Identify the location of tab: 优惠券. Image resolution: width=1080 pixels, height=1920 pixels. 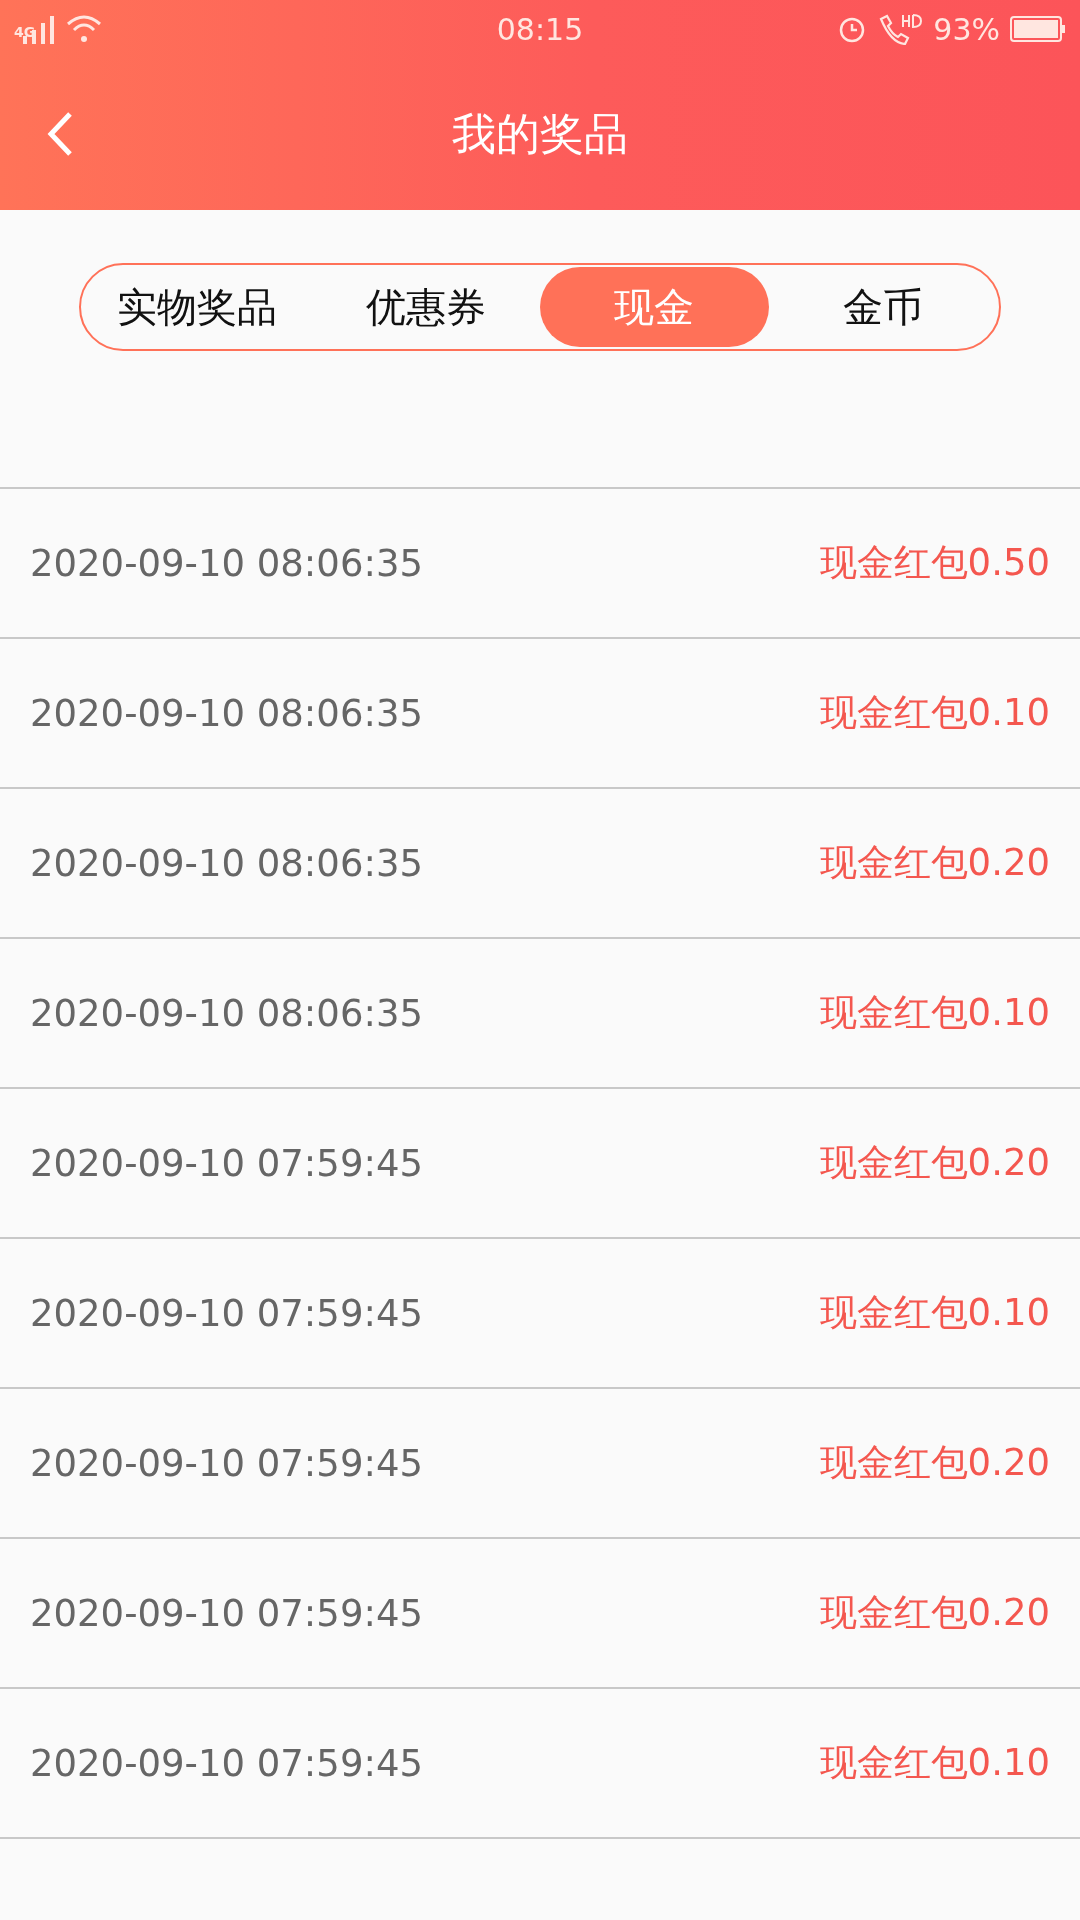
(425, 307).